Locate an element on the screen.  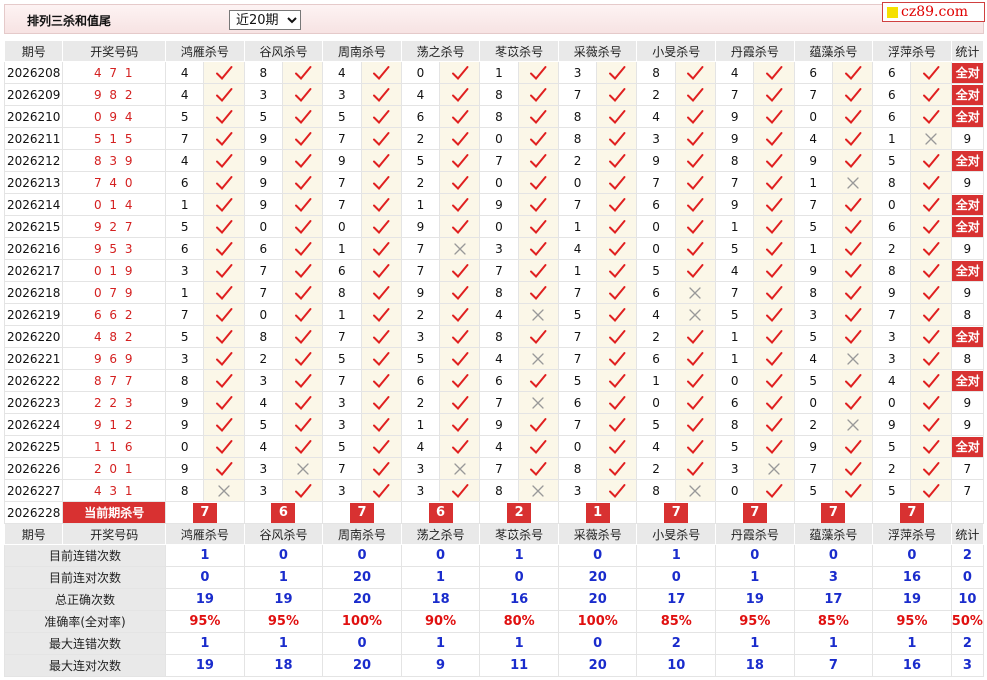
kill-number-cell: 7 is located at coordinates (342, 138).